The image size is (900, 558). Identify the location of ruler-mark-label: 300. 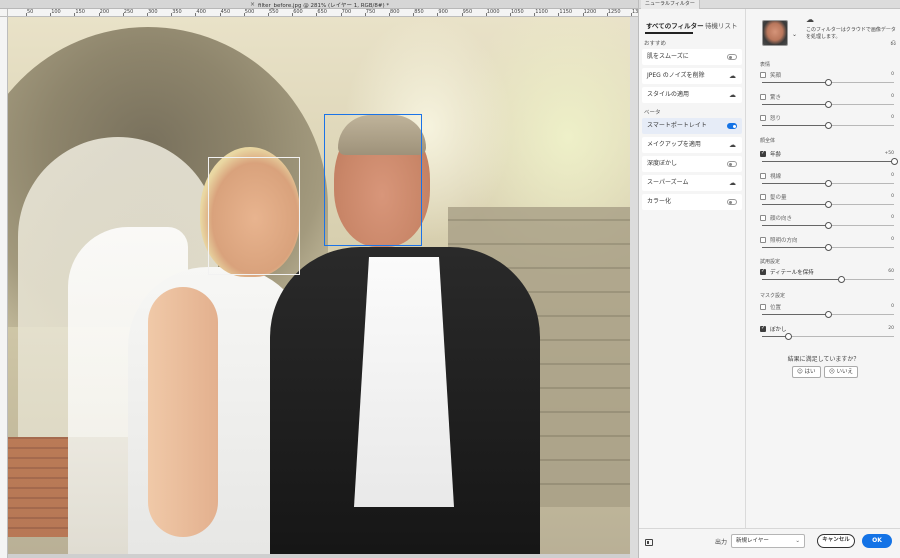
(153, 12).